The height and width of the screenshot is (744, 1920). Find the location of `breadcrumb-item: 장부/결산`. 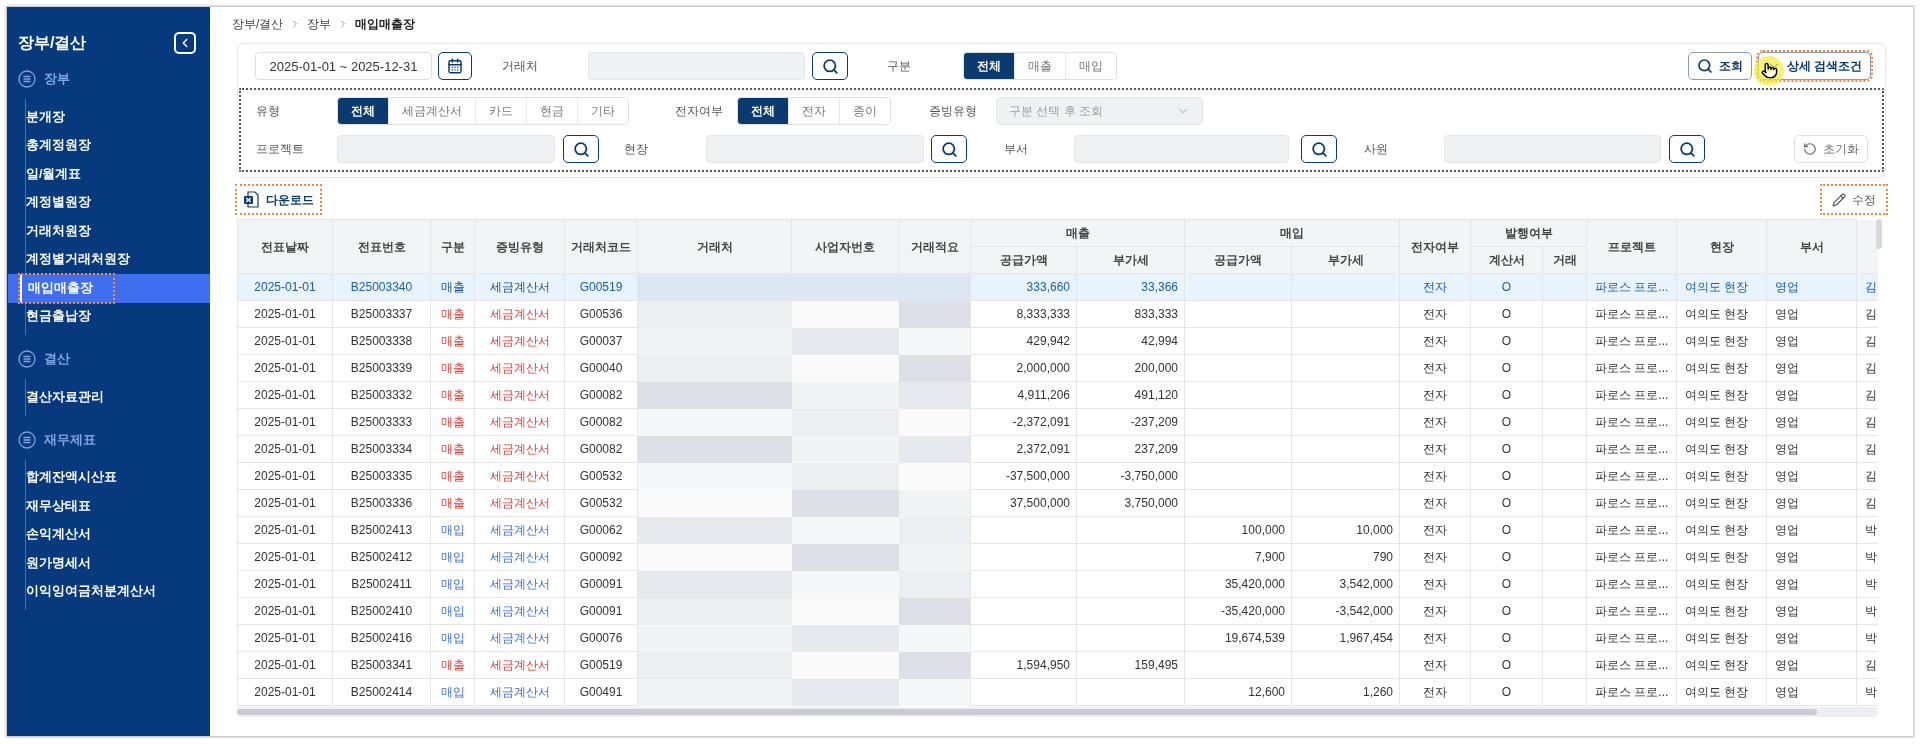

breadcrumb-item: 장부/결산 is located at coordinates (258, 24).